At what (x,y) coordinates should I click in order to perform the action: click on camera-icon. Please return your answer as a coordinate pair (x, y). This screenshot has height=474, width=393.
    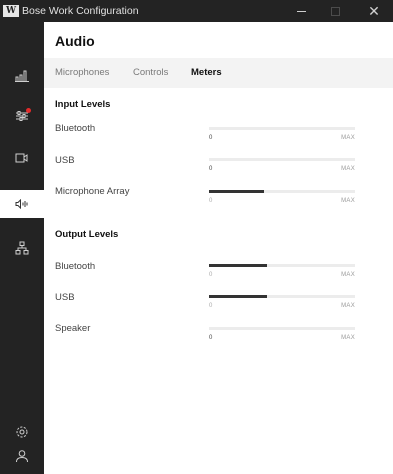
    Looking at the image, I should click on (21, 158).